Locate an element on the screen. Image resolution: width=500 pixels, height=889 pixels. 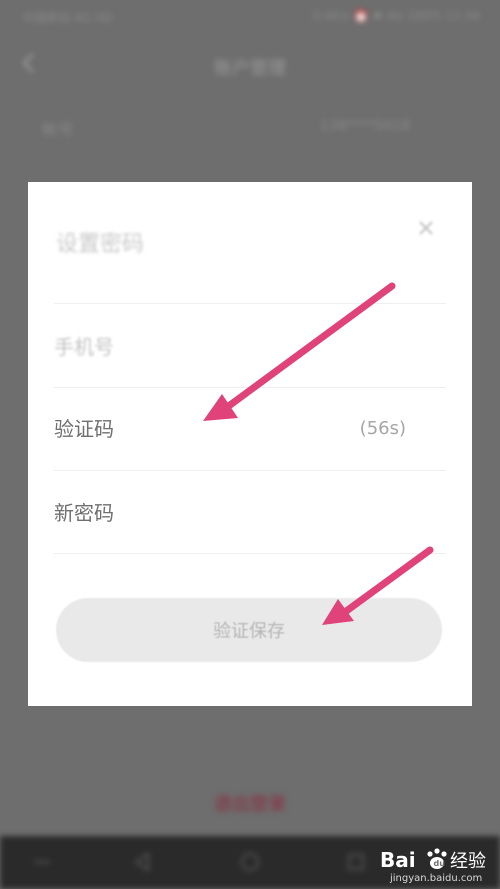
status-bar: 中国移动 4G HD 0.4K/s ⏰ ✱ 4G 100% 11:34 is located at coordinates (250, 17).